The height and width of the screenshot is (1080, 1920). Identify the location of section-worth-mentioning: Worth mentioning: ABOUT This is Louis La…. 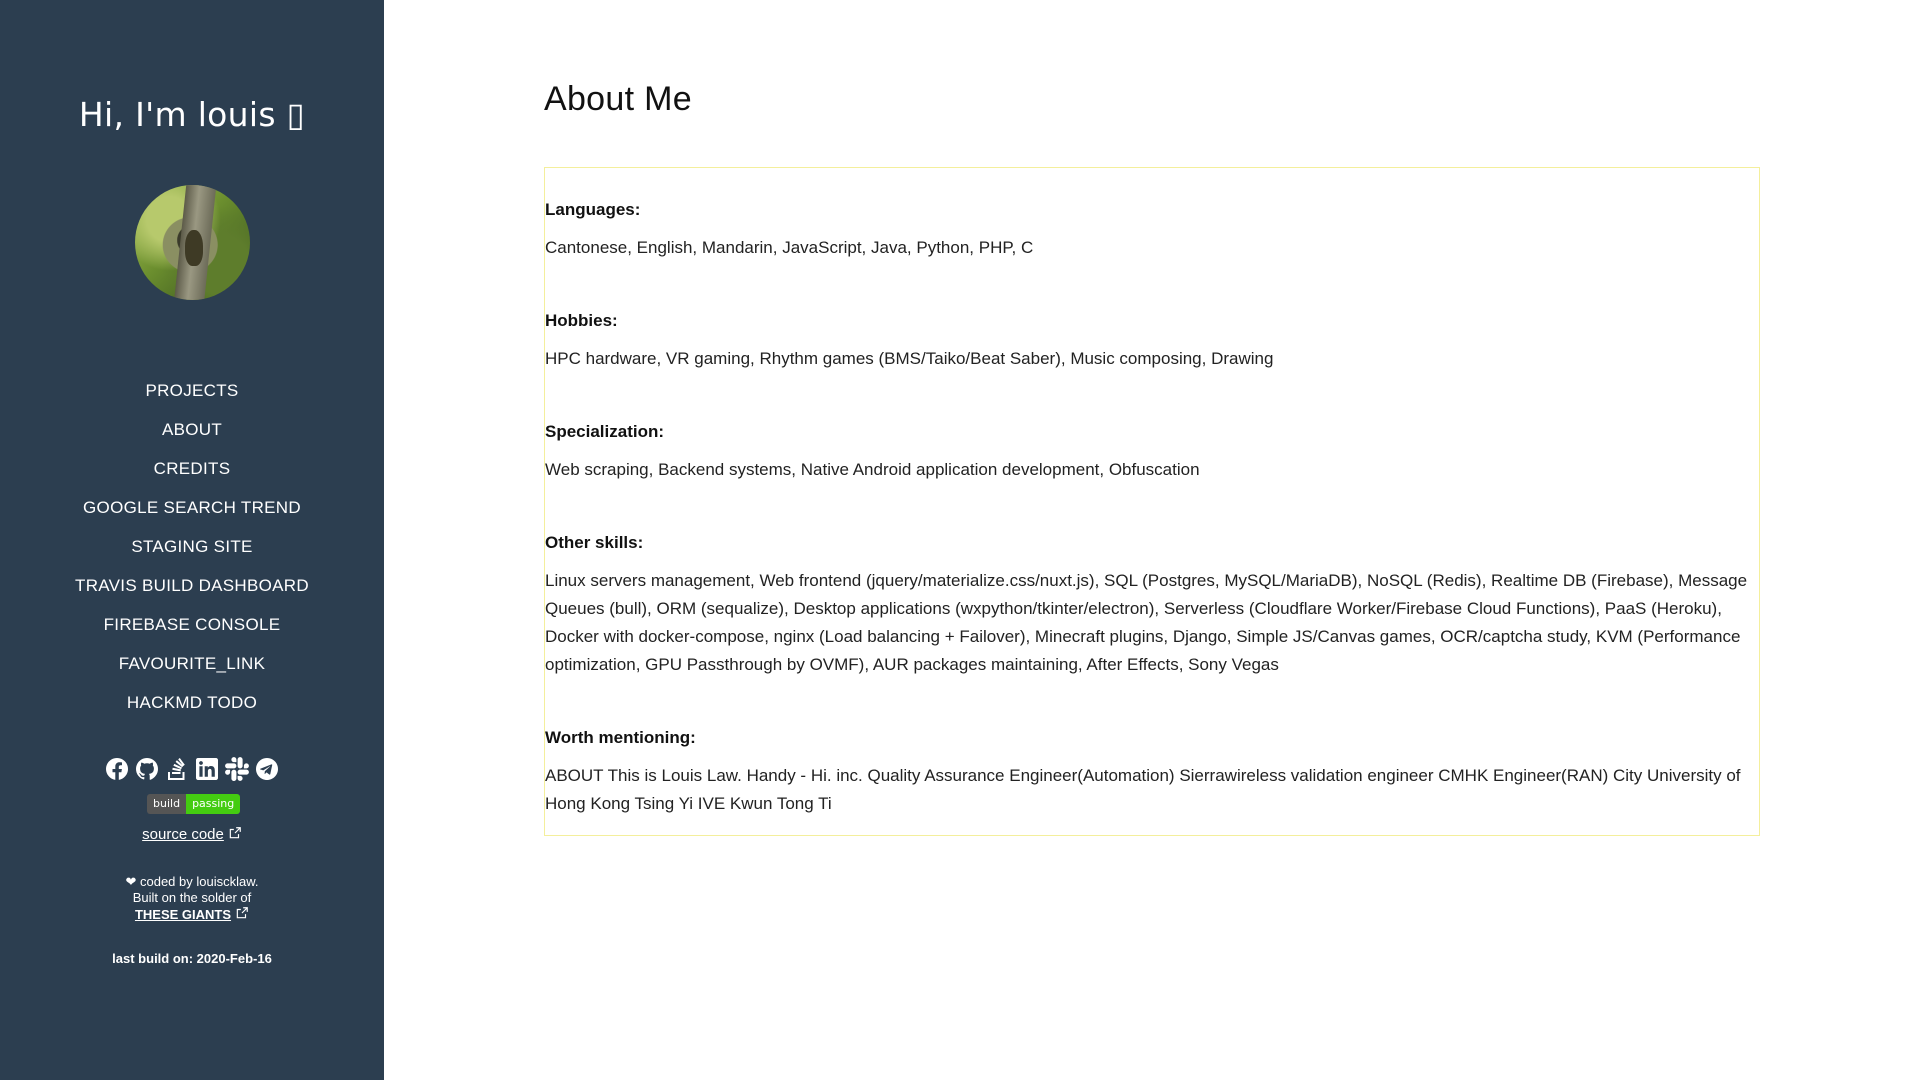
(1152, 773).